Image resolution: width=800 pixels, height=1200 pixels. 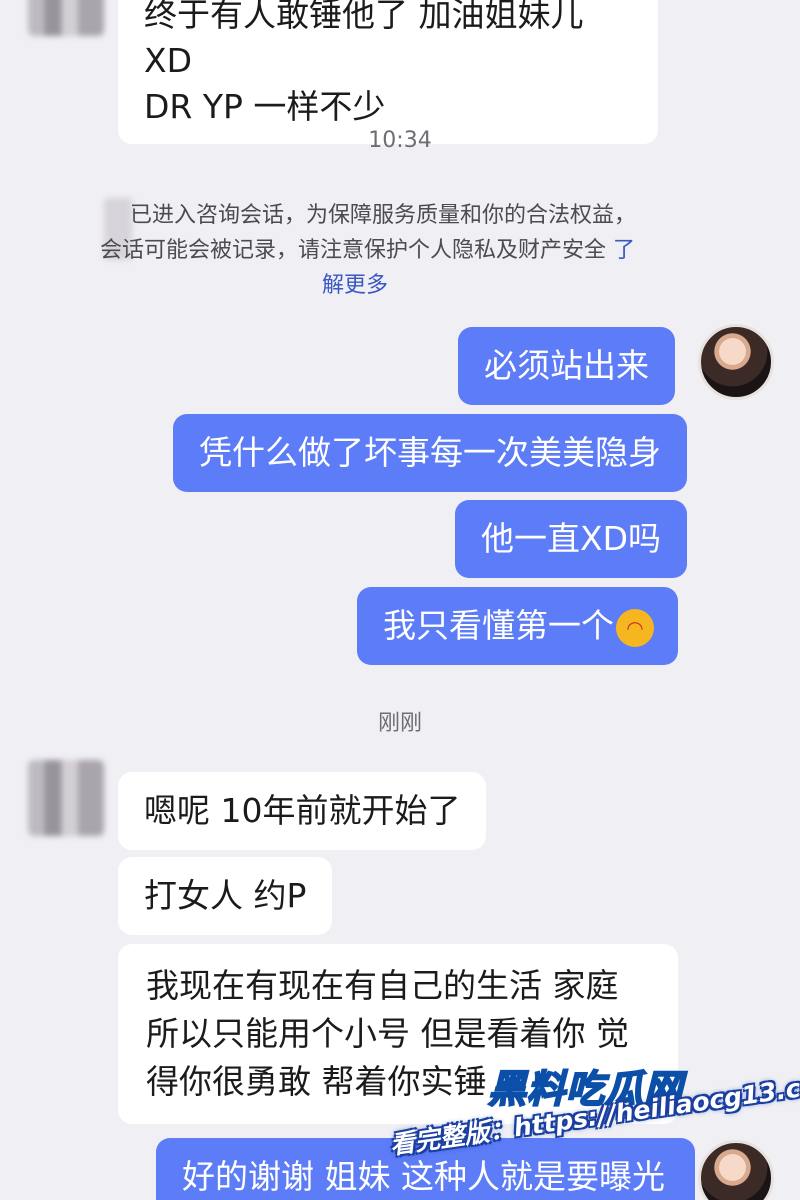 What do you see at coordinates (498, 625) in the screenshot?
I see `message-text: 我只看懂第一个` at bounding box center [498, 625].